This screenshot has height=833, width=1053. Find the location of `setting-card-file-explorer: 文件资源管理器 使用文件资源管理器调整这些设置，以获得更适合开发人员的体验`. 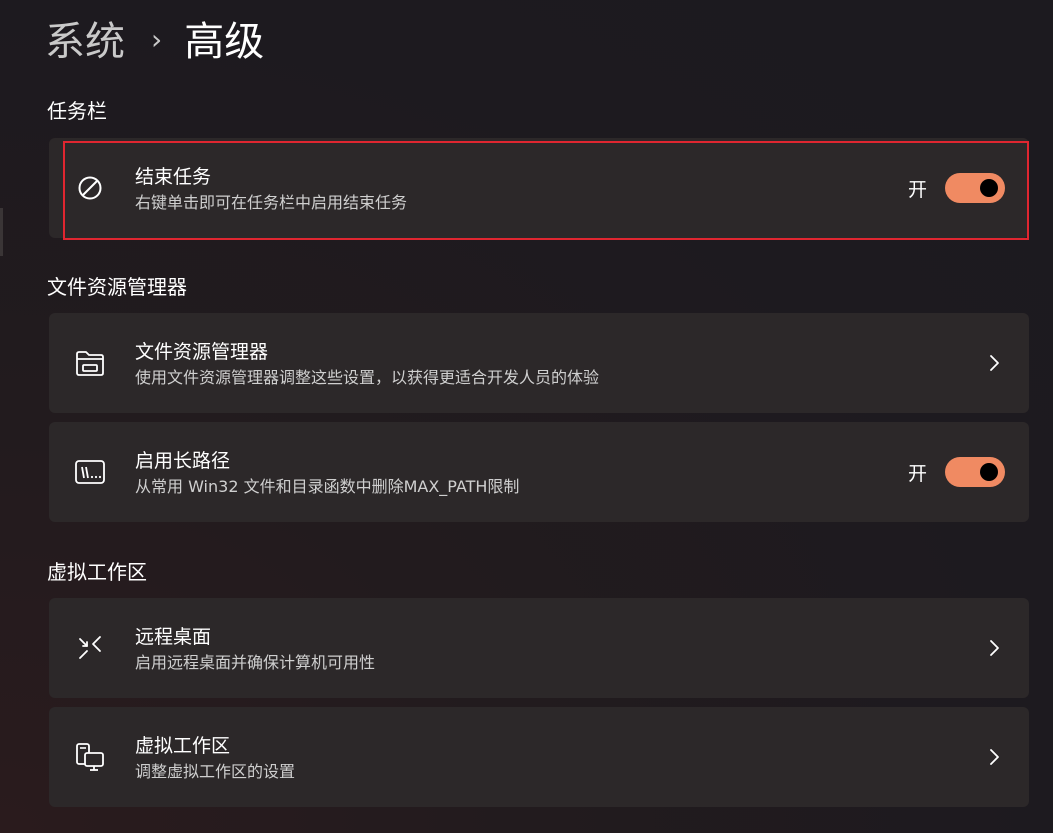

setting-card-file-explorer: 文件资源管理器 使用文件资源管理器调整这些设置，以获得更适合开发人员的体验 is located at coordinates (539, 363).